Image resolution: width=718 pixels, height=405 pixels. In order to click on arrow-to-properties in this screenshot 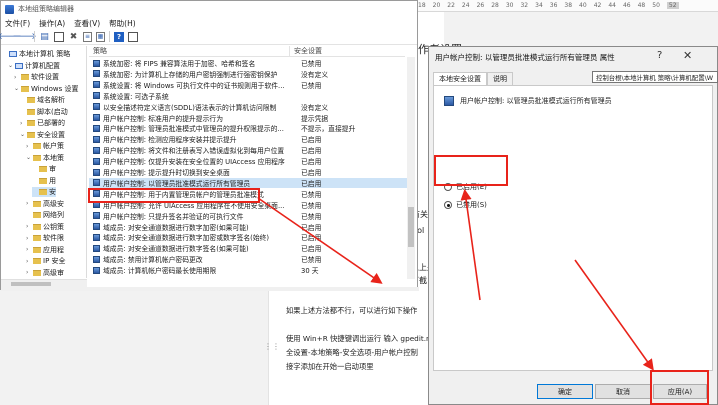, I will do `click(320, 240)`.